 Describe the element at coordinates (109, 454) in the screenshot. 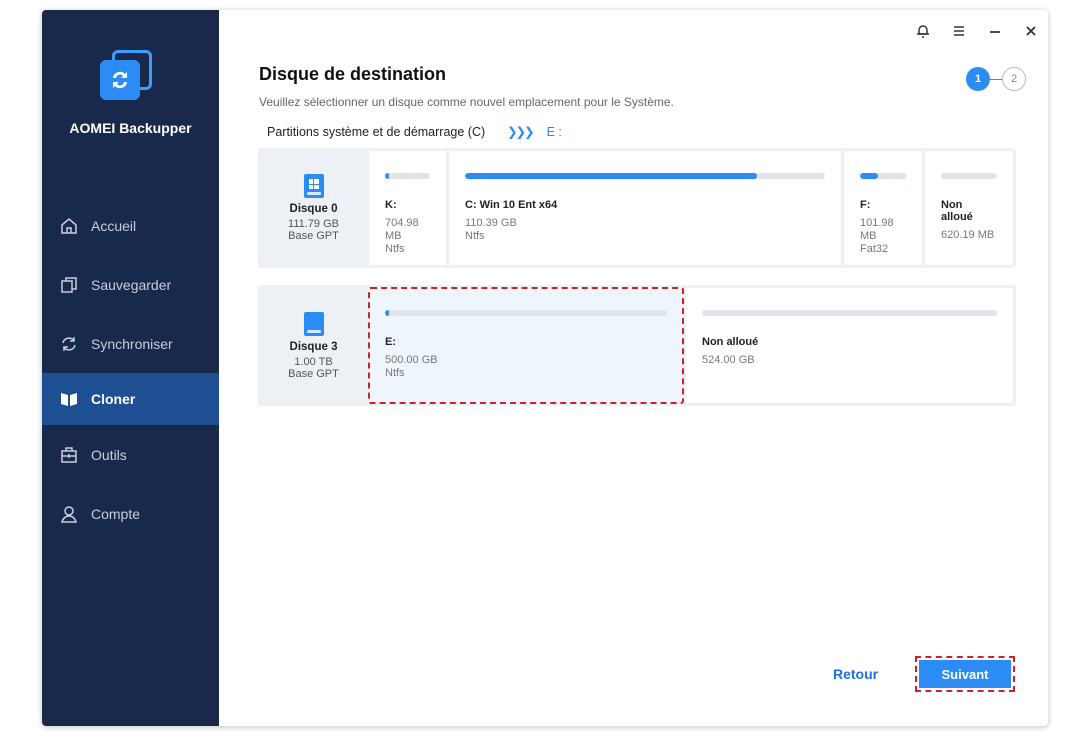

I see `sidebar-item-label: Outils` at that location.